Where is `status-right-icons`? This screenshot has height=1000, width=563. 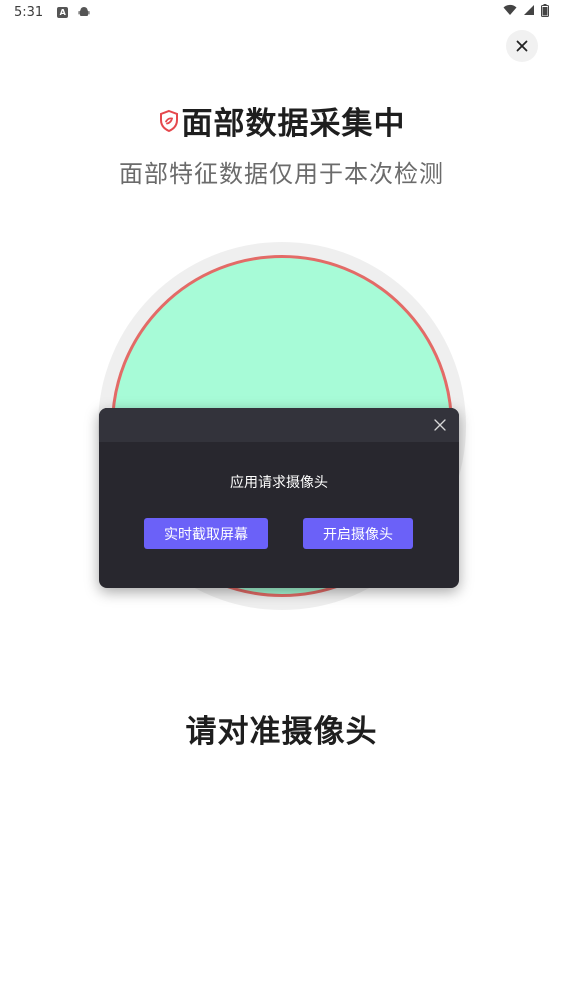
status-right-icons is located at coordinates (526, 12).